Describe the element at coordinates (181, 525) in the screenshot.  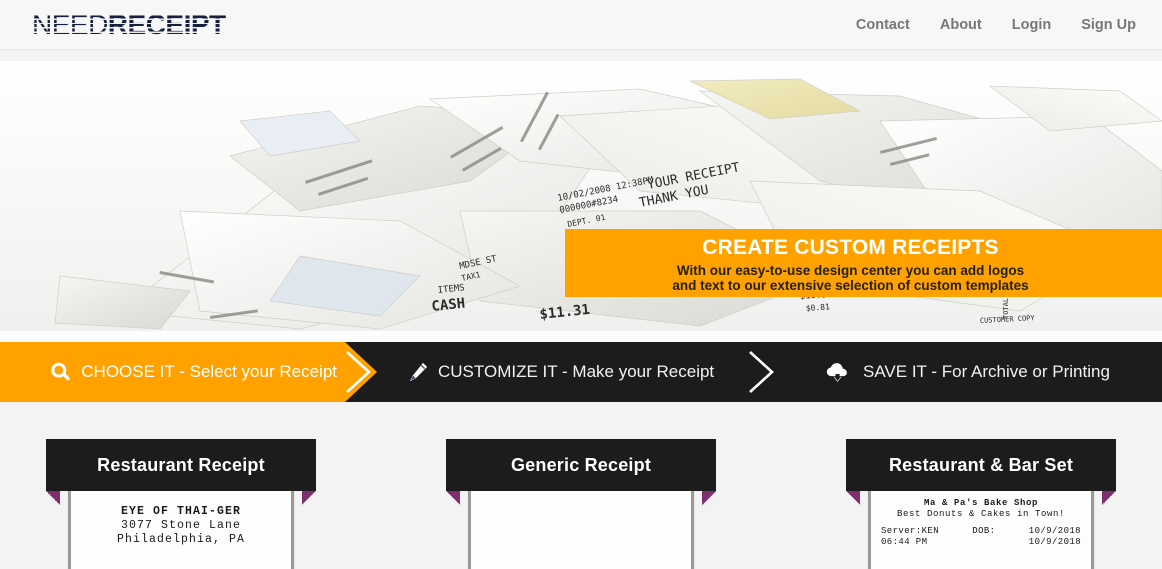
I see `receipt-address-line1: 3077 Stone Lane` at that location.